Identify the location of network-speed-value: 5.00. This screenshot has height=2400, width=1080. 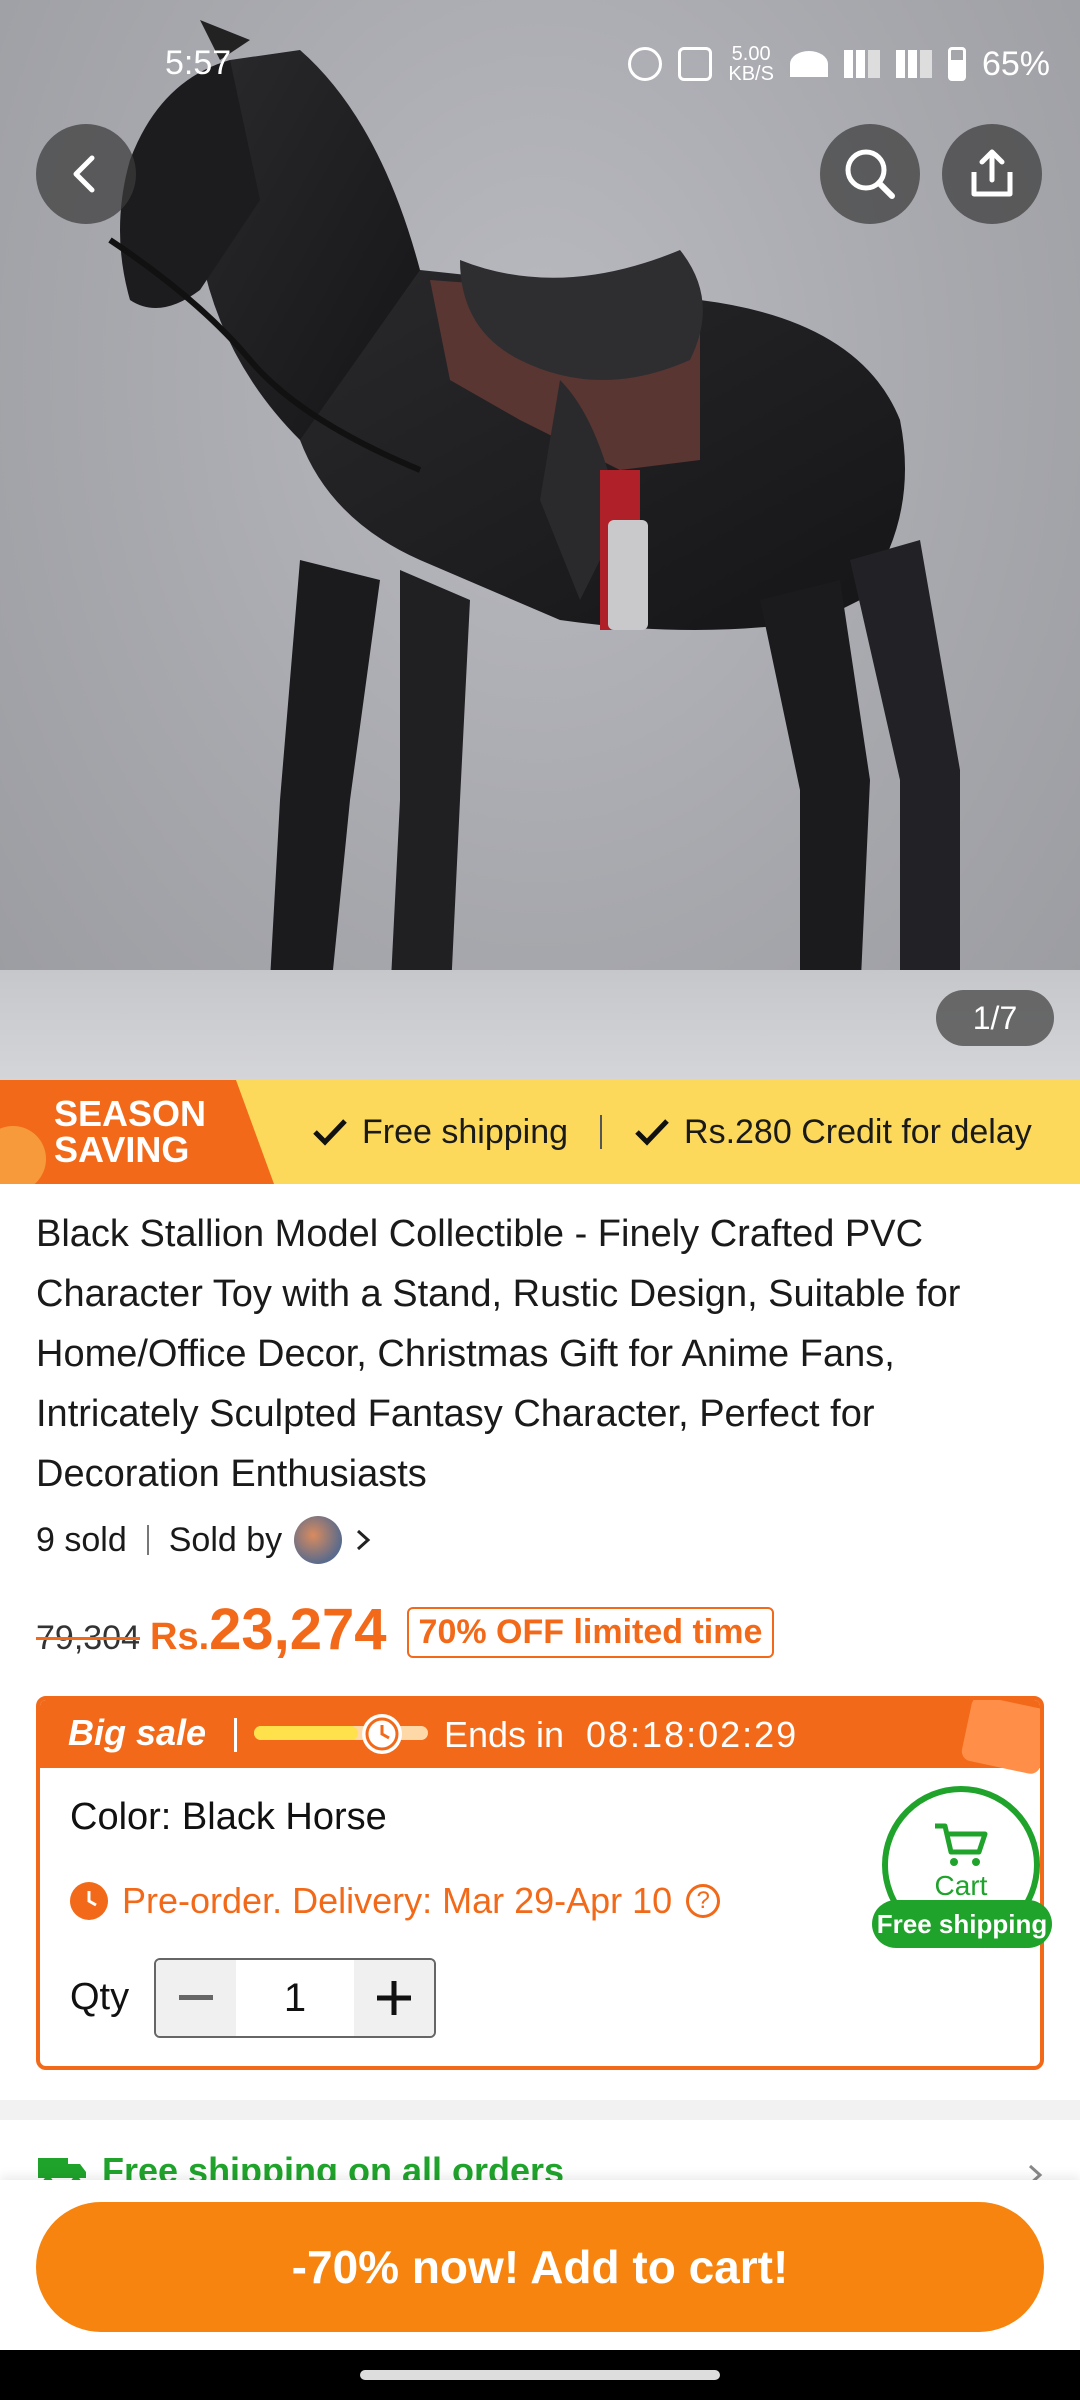
(751, 54).